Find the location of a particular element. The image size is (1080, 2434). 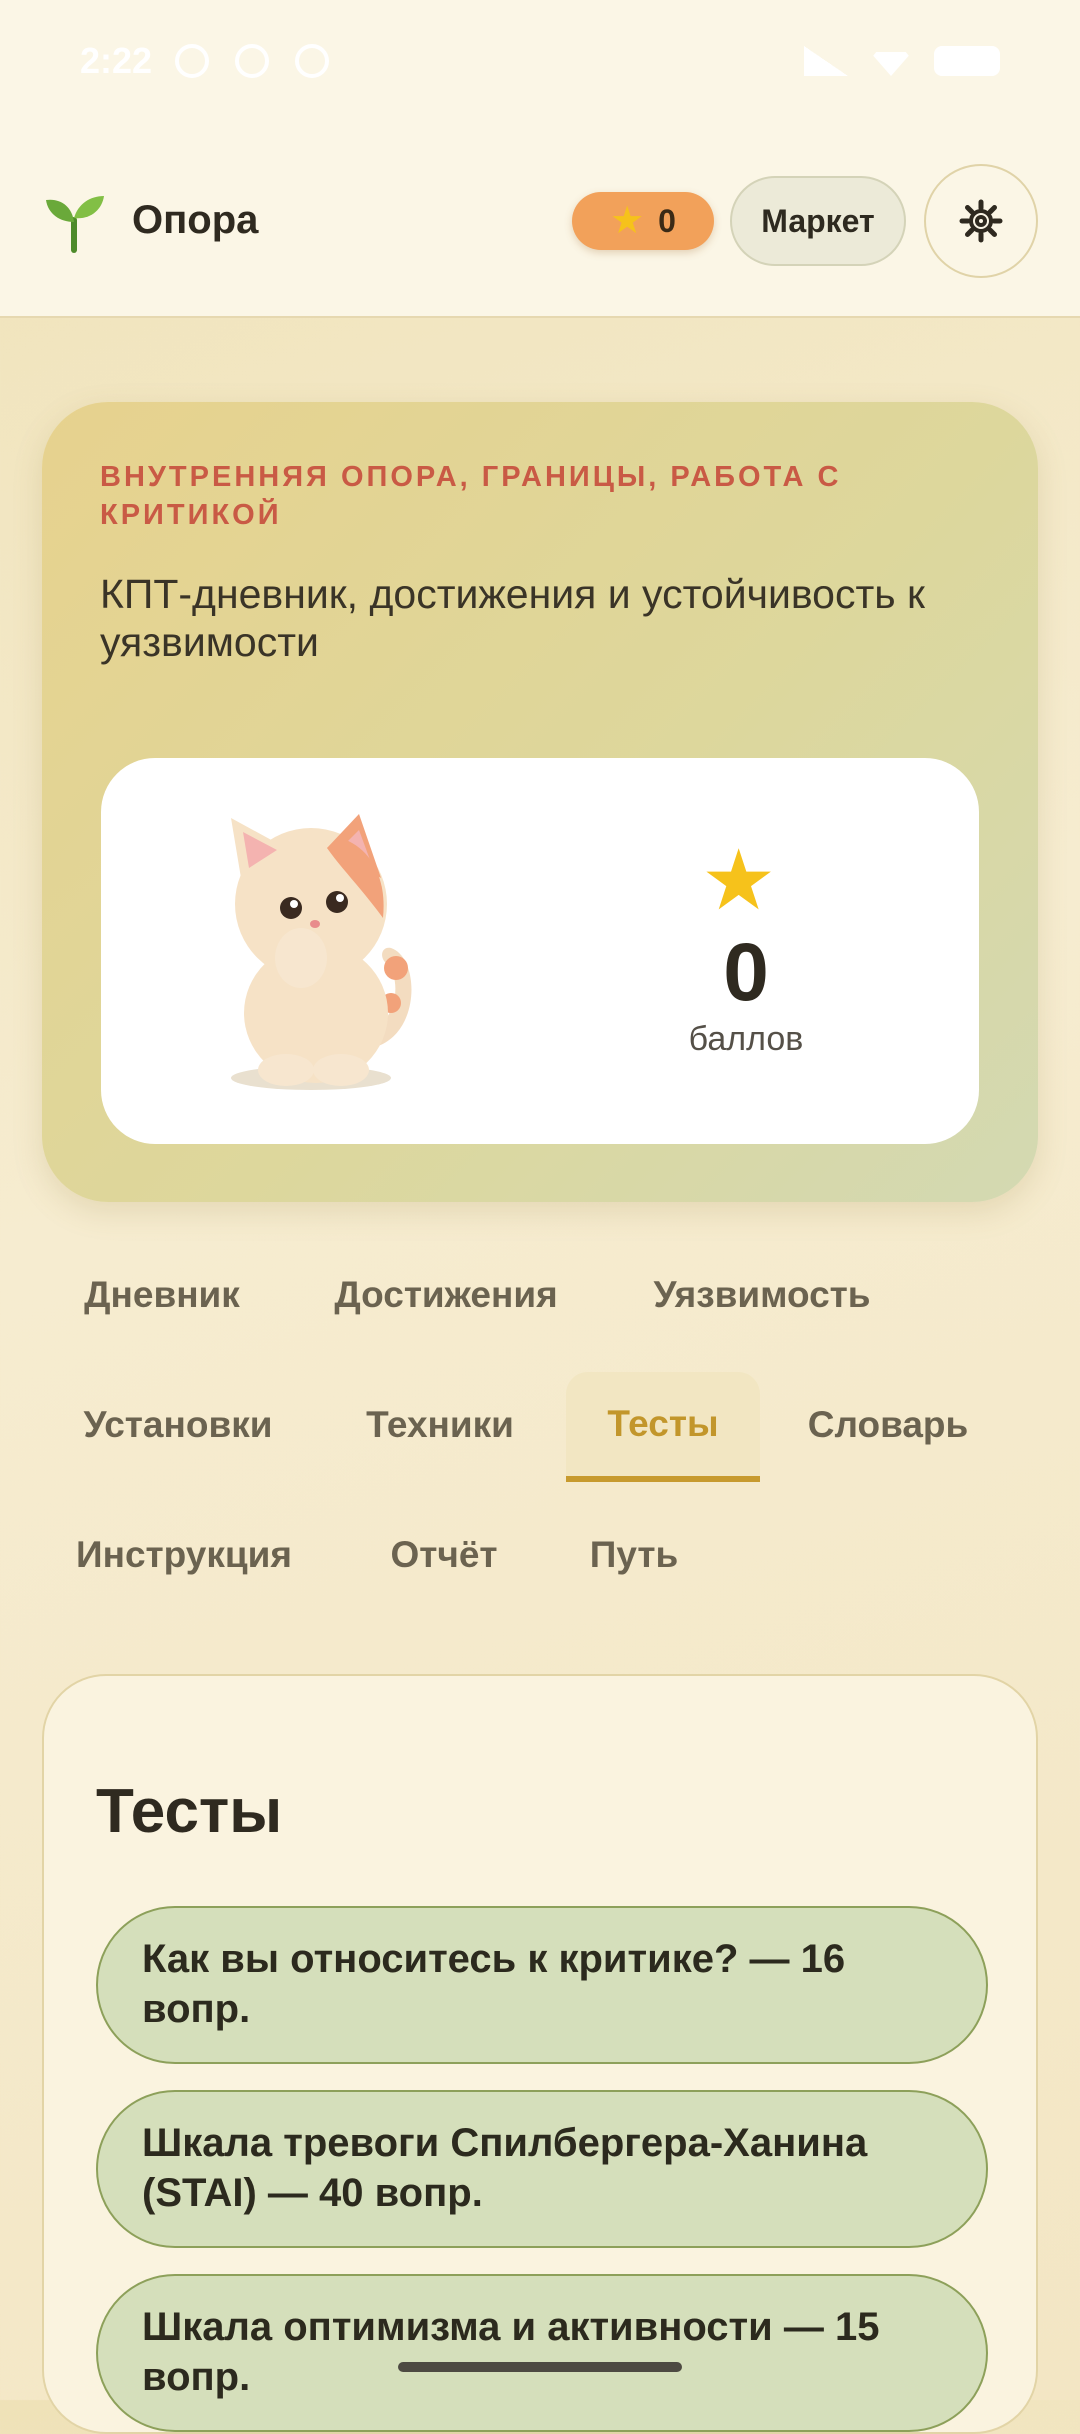

tab-vulnerability: Уязвимость is located at coordinates (762, 1295).